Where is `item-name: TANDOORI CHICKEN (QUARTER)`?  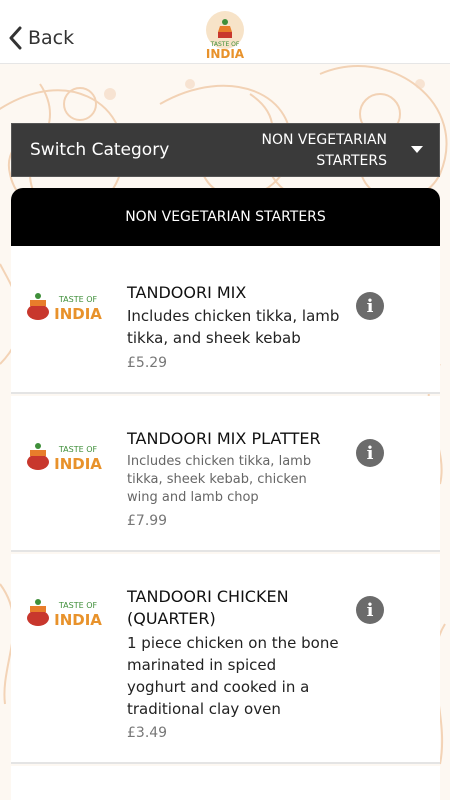
item-name: TANDOORI CHICKEN (QUARTER) is located at coordinates (208, 607).